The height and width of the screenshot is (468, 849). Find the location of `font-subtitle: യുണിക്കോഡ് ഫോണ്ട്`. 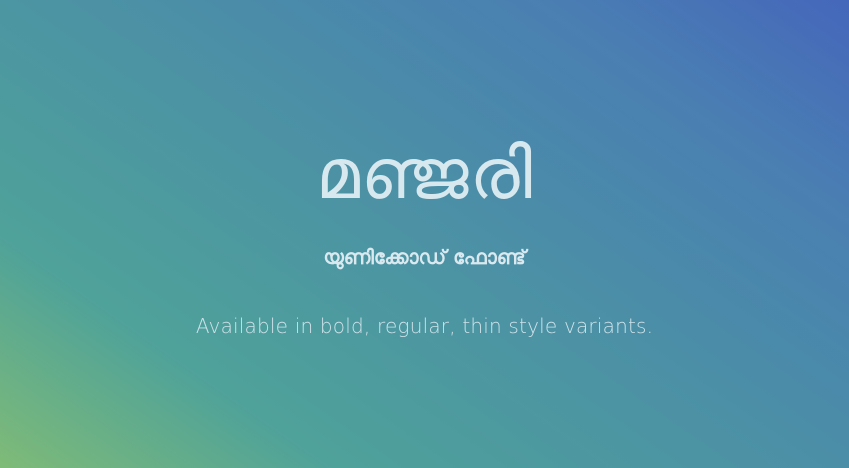

font-subtitle: യുണിക്കോഡ് ഫോണ്ട് is located at coordinates (424, 257).